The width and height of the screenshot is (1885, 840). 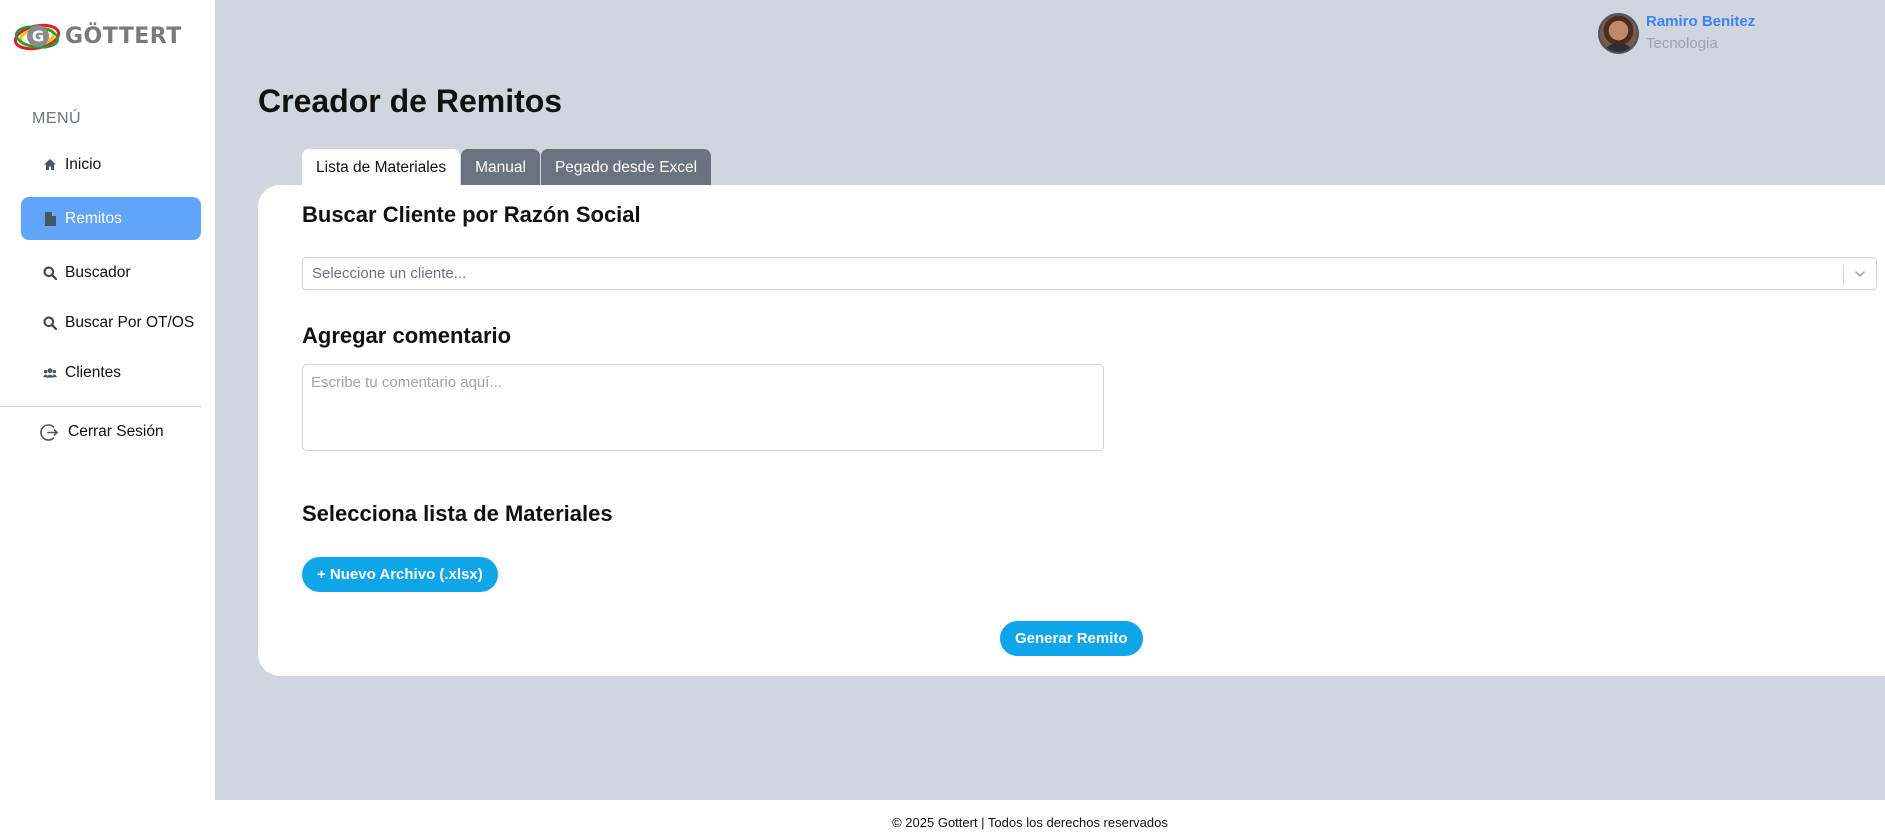 I want to click on generate-remito-button: Generar Remito, so click(x=1071, y=638).